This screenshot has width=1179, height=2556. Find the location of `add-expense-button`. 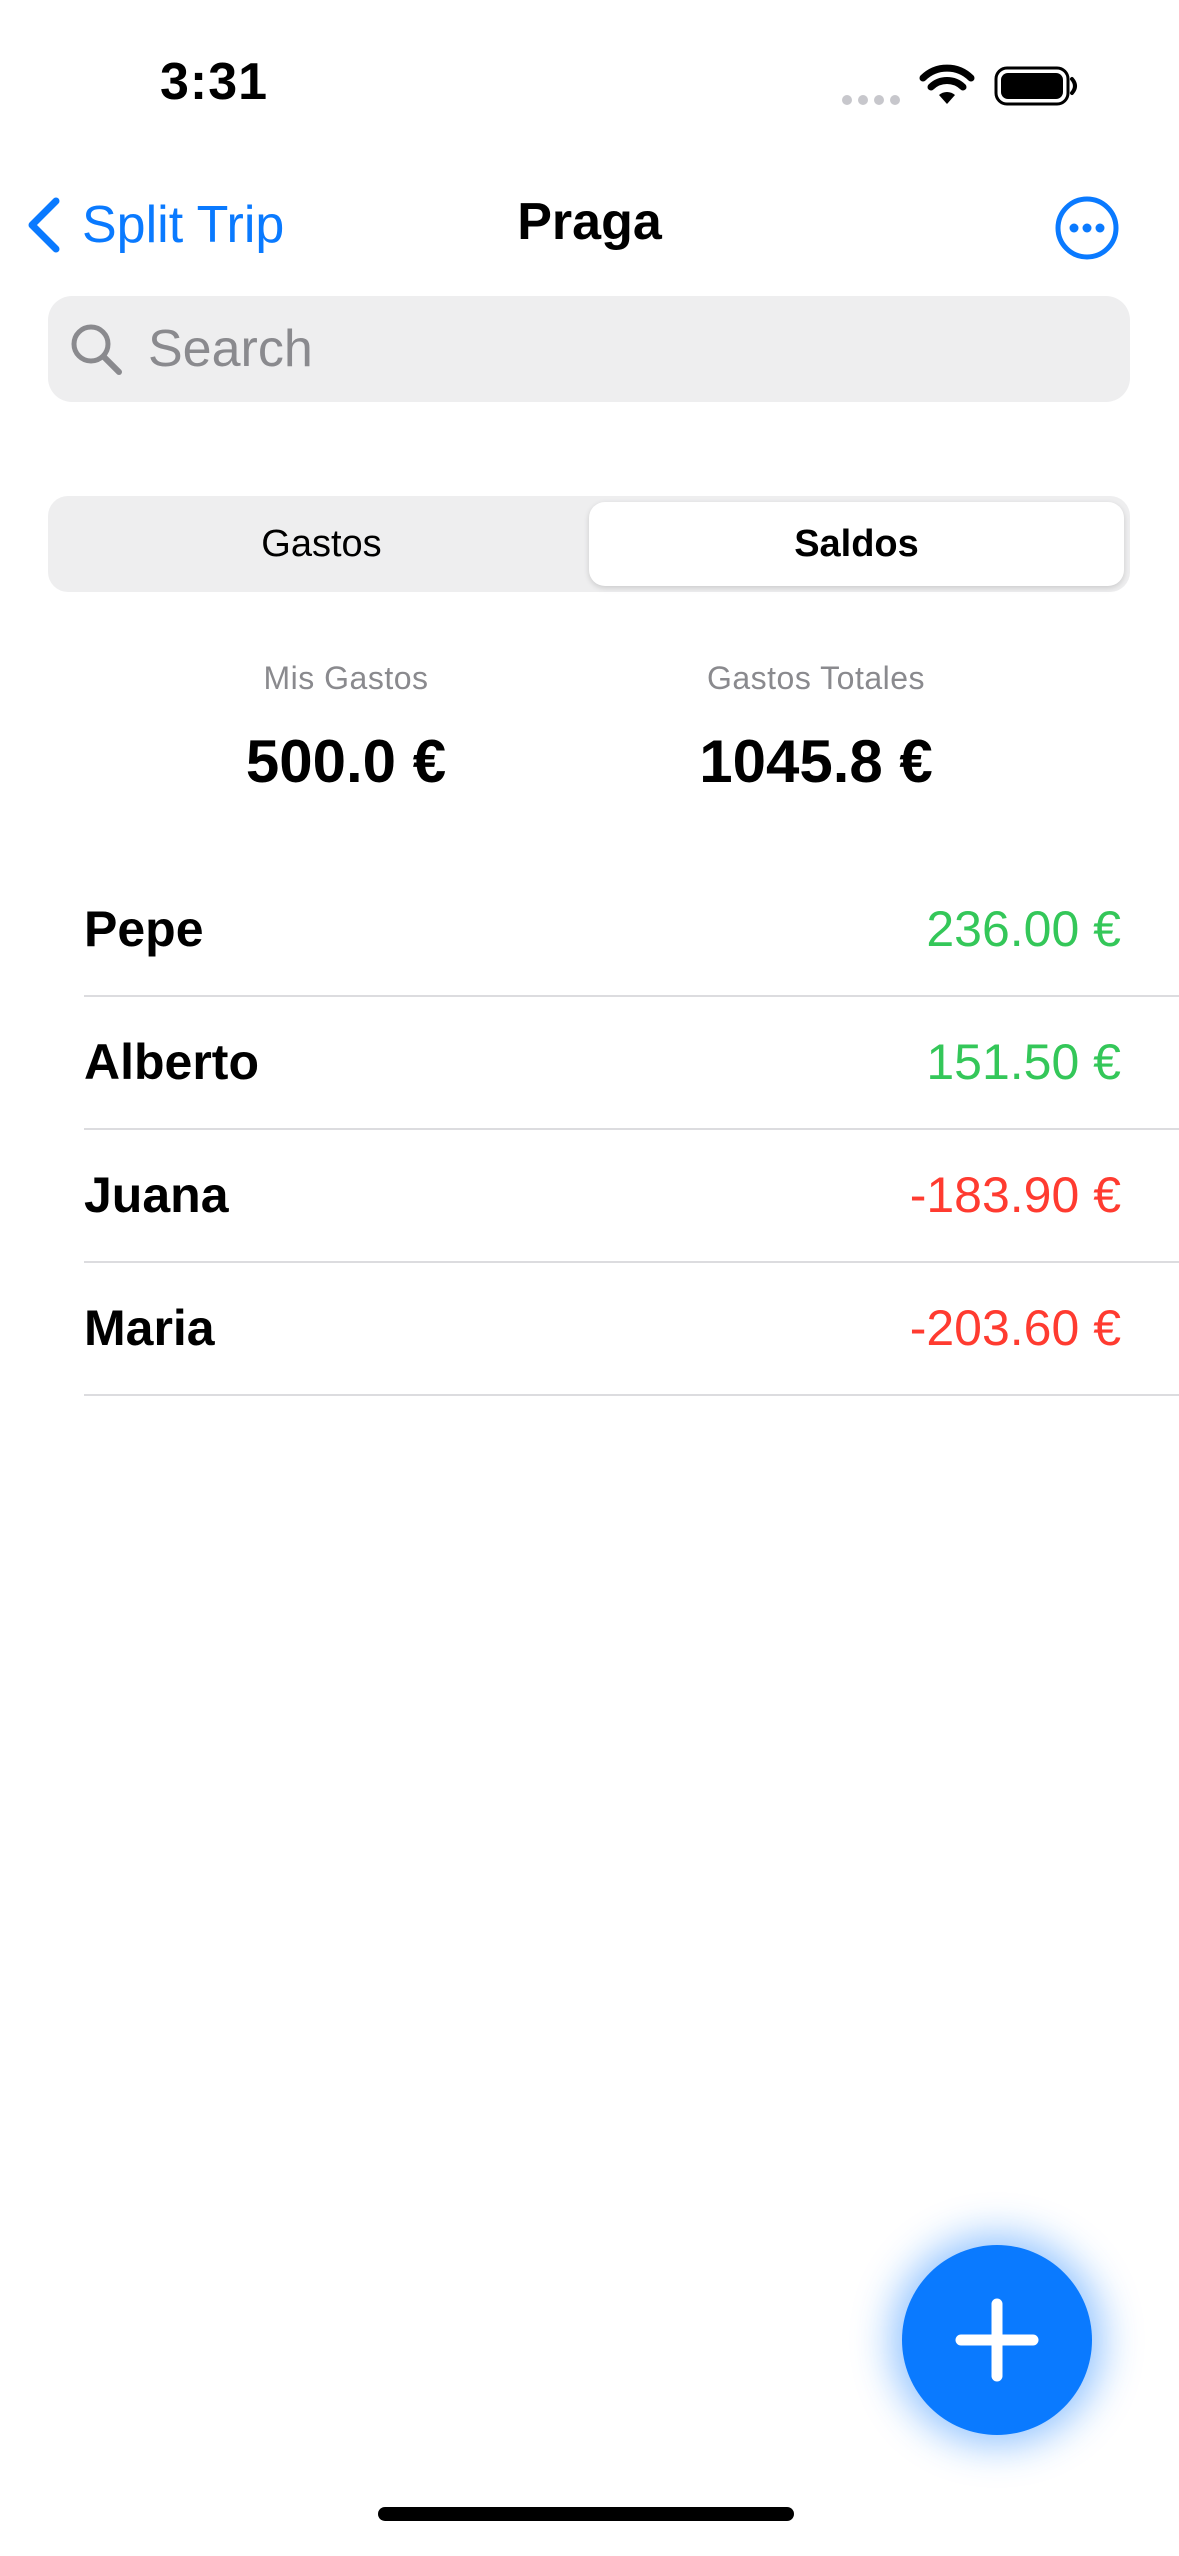

add-expense-button is located at coordinates (997, 2340).